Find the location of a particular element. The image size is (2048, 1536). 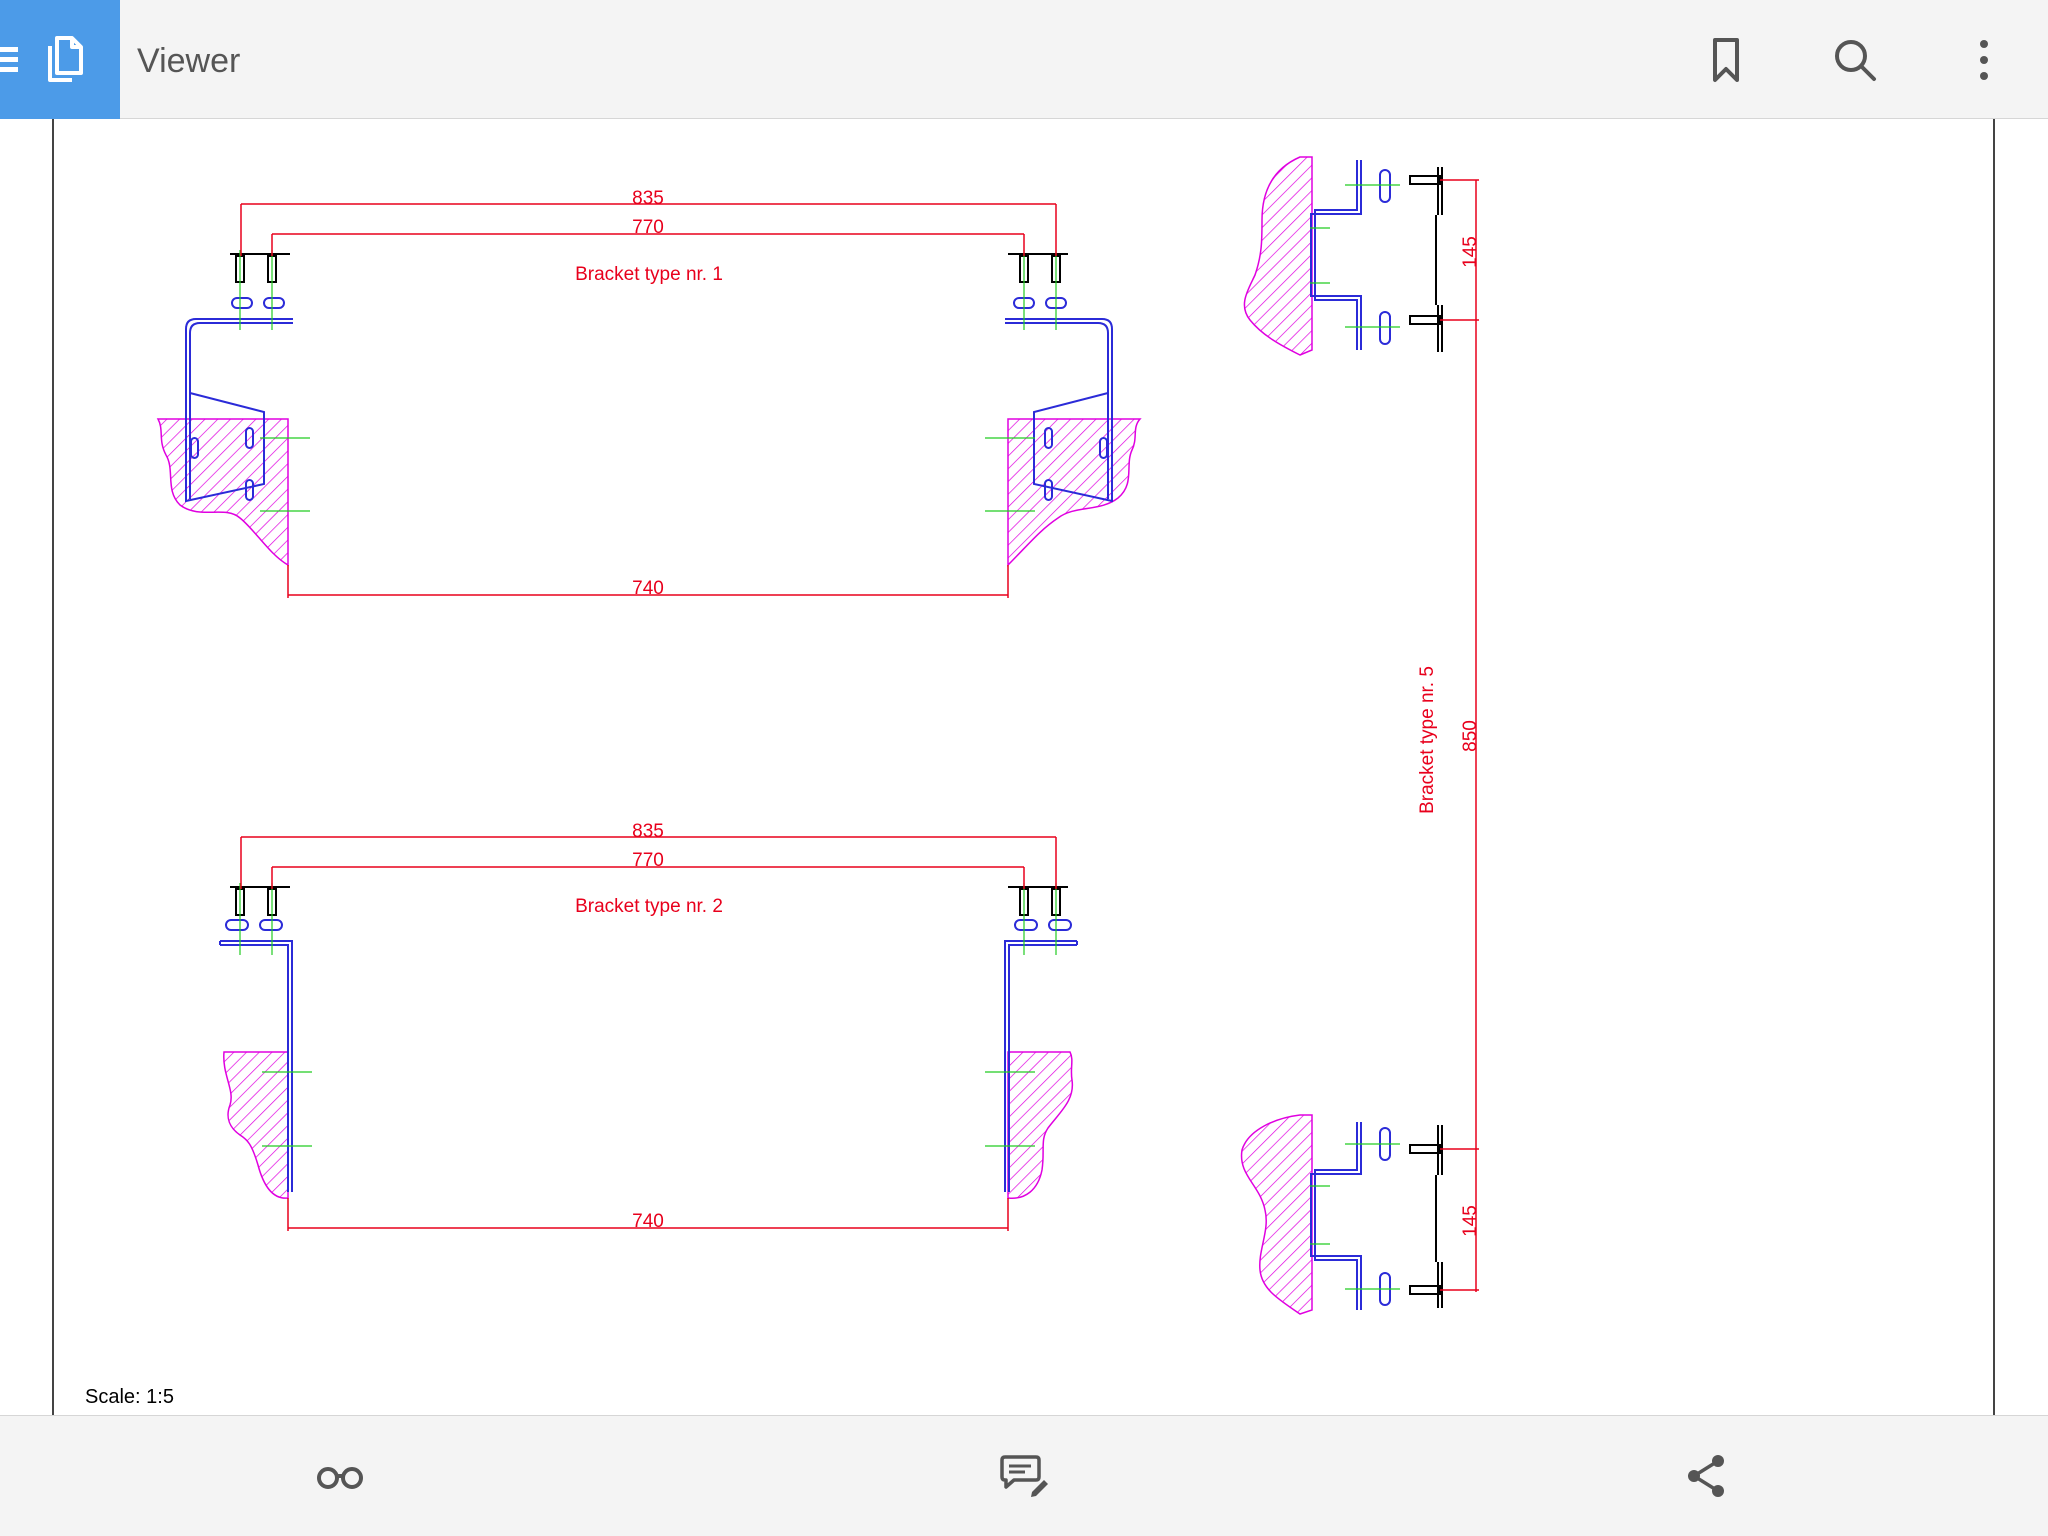

drawing-scale: Scale: 1:5 is located at coordinates (129, 1397).